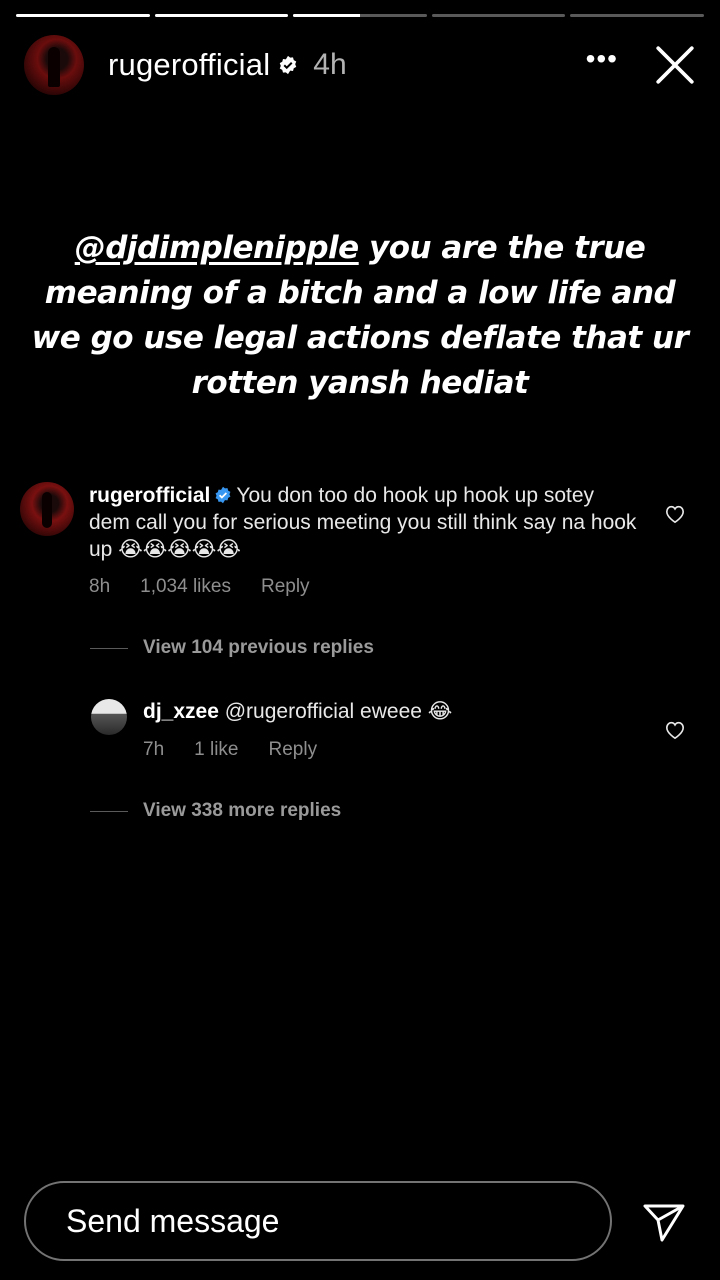 This screenshot has width=720, height=1280. What do you see at coordinates (258, 648) in the screenshot?
I see `view-previous-replies-label: View 104 previous replies` at bounding box center [258, 648].